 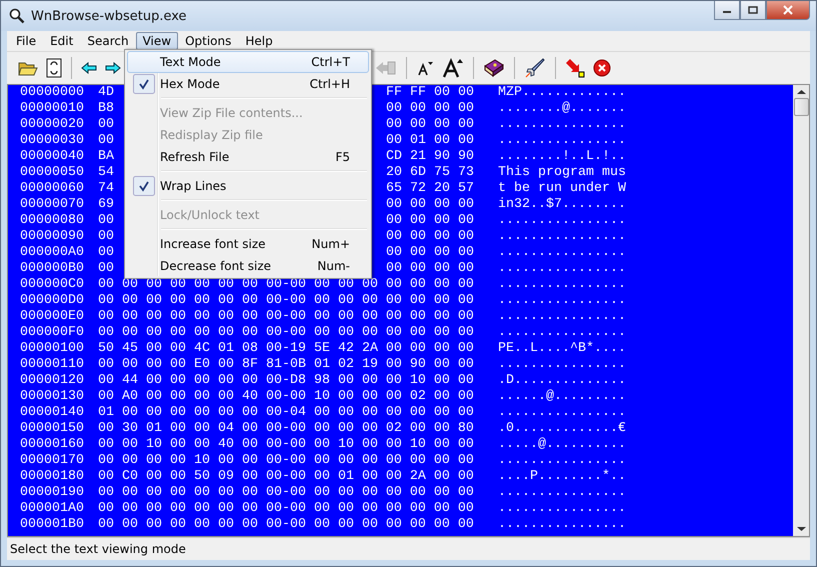 I want to click on scroll-thumb, so click(x=801, y=107).